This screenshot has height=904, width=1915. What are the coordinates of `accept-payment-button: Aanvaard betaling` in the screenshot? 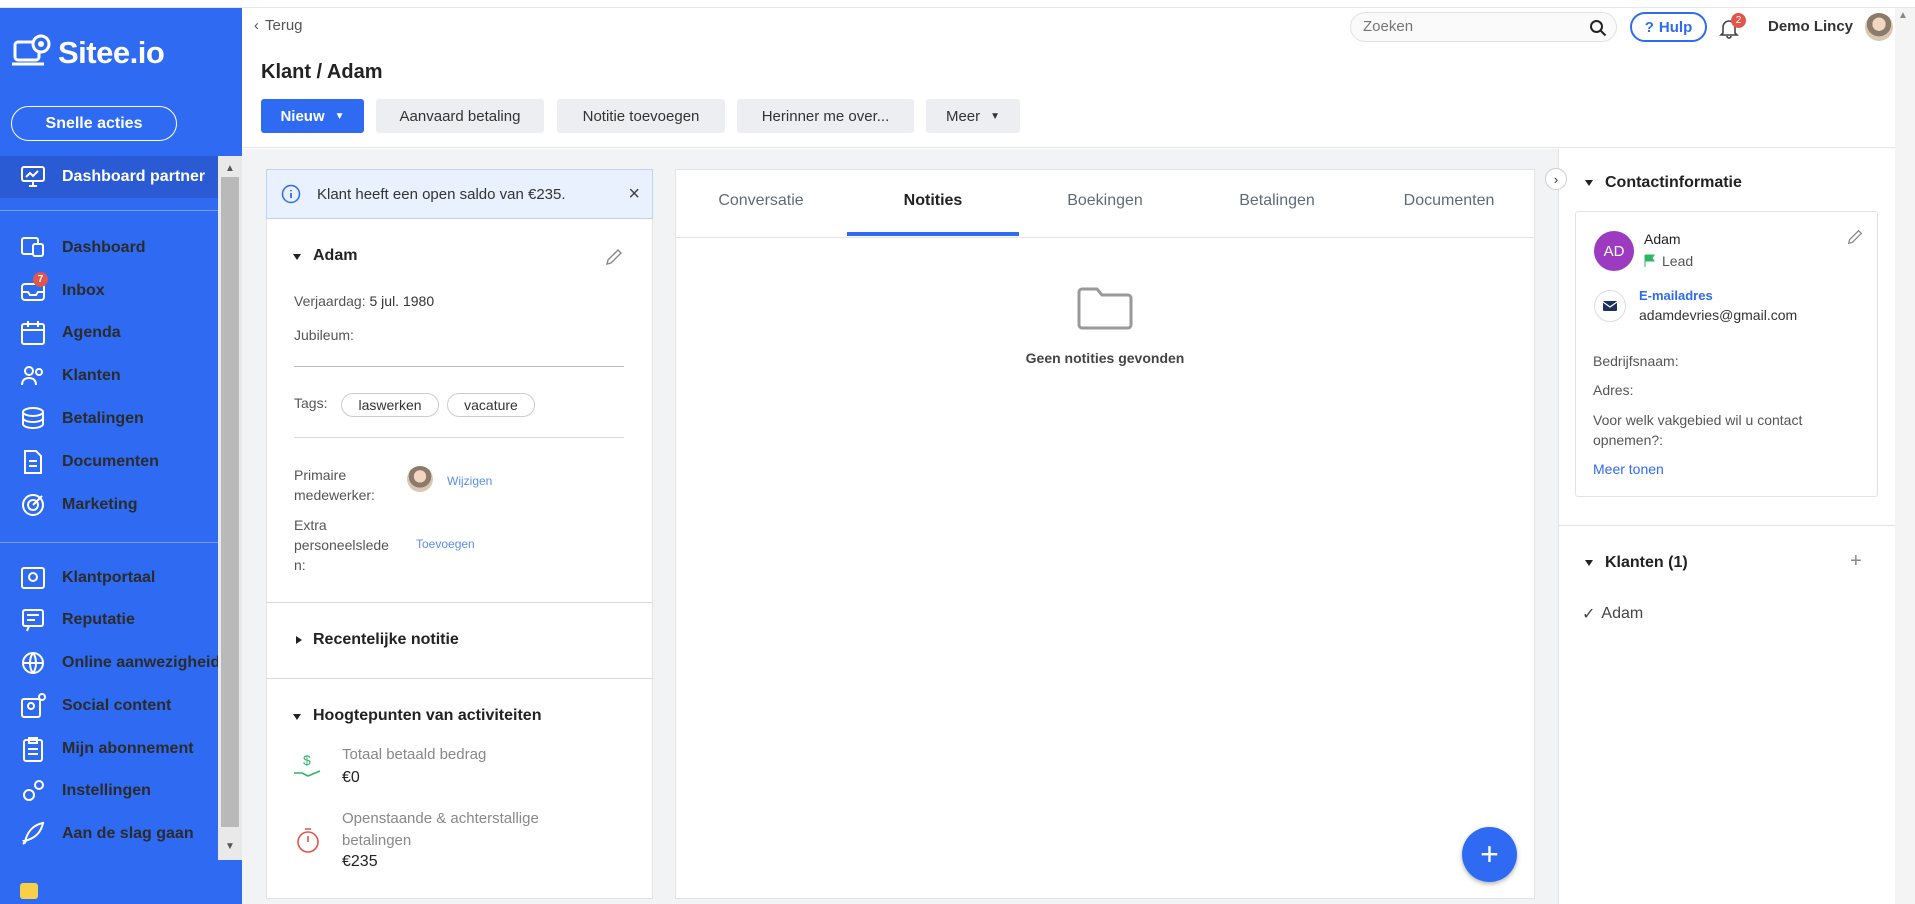 It's located at (460, 116).